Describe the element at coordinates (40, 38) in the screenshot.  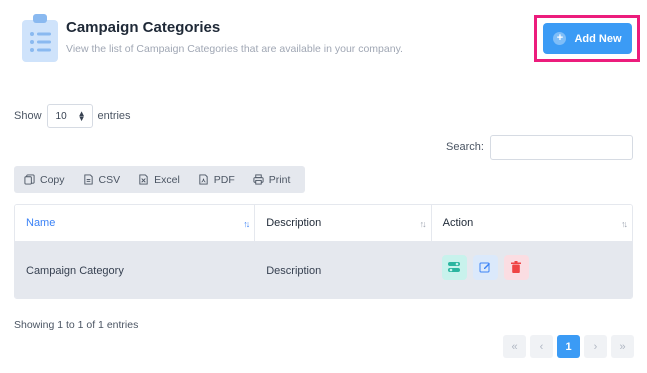
I see `clipboard-list-icon` at that location.